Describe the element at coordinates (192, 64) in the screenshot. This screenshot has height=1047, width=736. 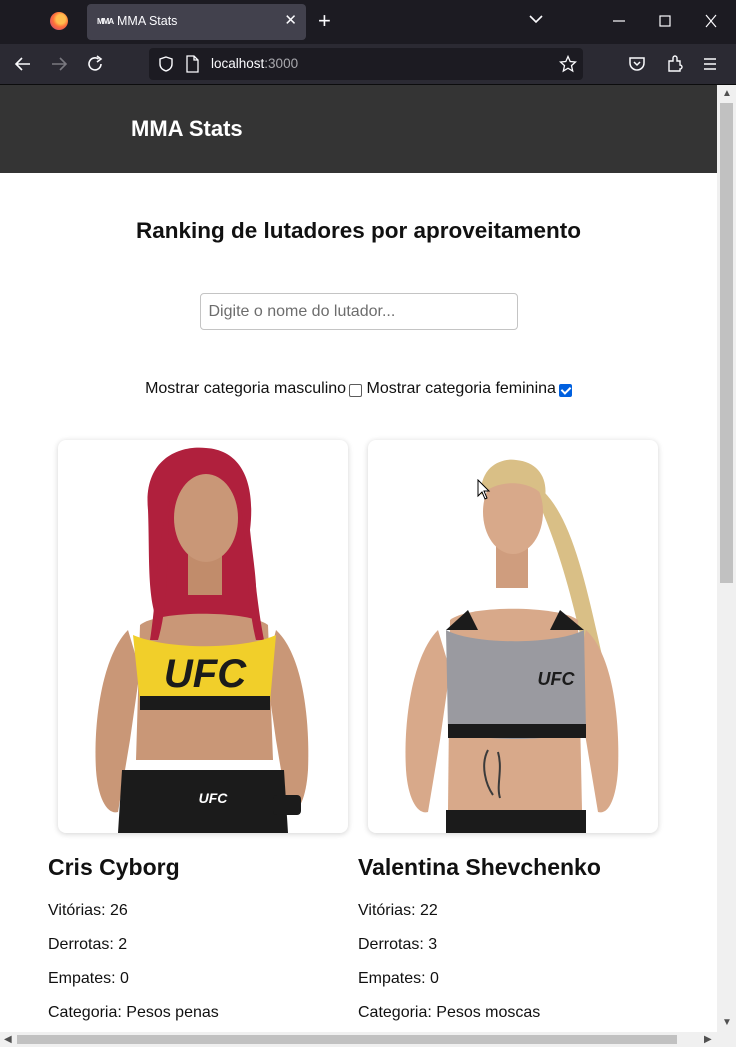
I see `page-icon` at that location.